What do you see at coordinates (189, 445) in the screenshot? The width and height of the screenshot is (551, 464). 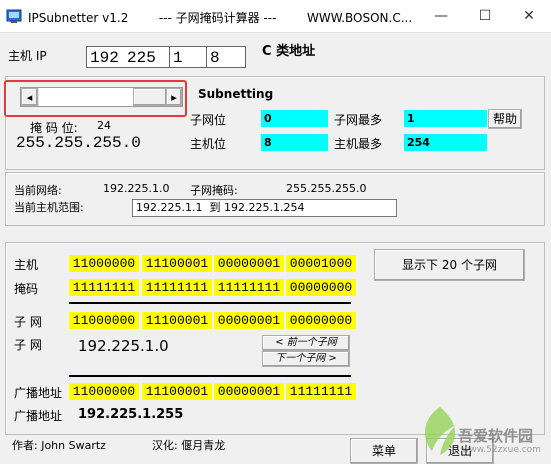 I see `translator-label: 汉化: 偃月青龙` at bounding box center [189, 445].